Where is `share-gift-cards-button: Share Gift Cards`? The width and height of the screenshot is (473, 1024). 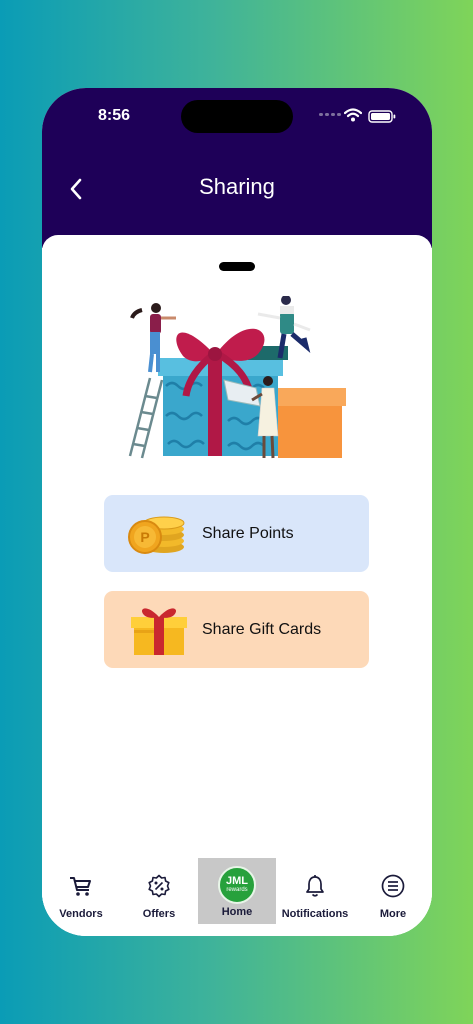 share-gift-cards-button: Share Gift Cards is located at coordinates (236, 629).